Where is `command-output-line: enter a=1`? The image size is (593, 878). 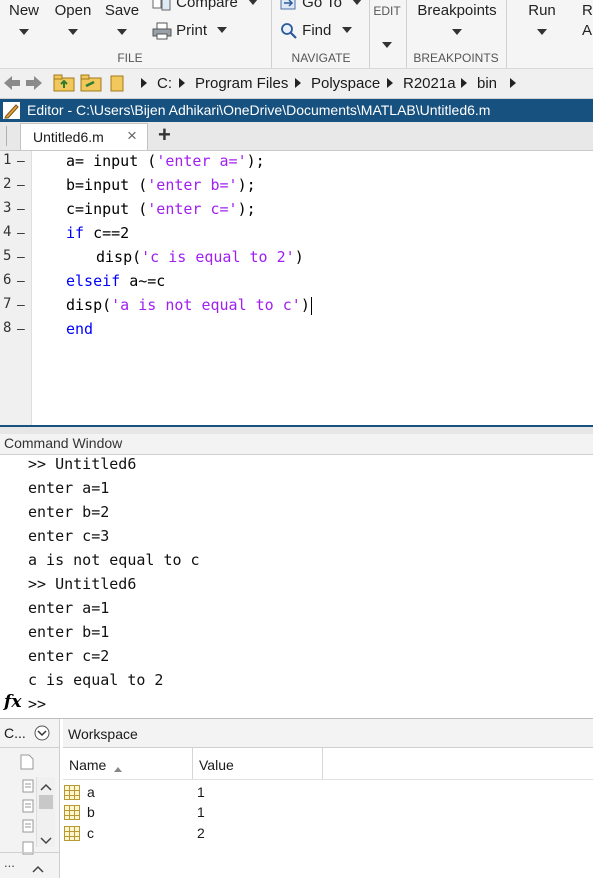
command-output-line: enter a=1 is located at coordinates (69, 608).